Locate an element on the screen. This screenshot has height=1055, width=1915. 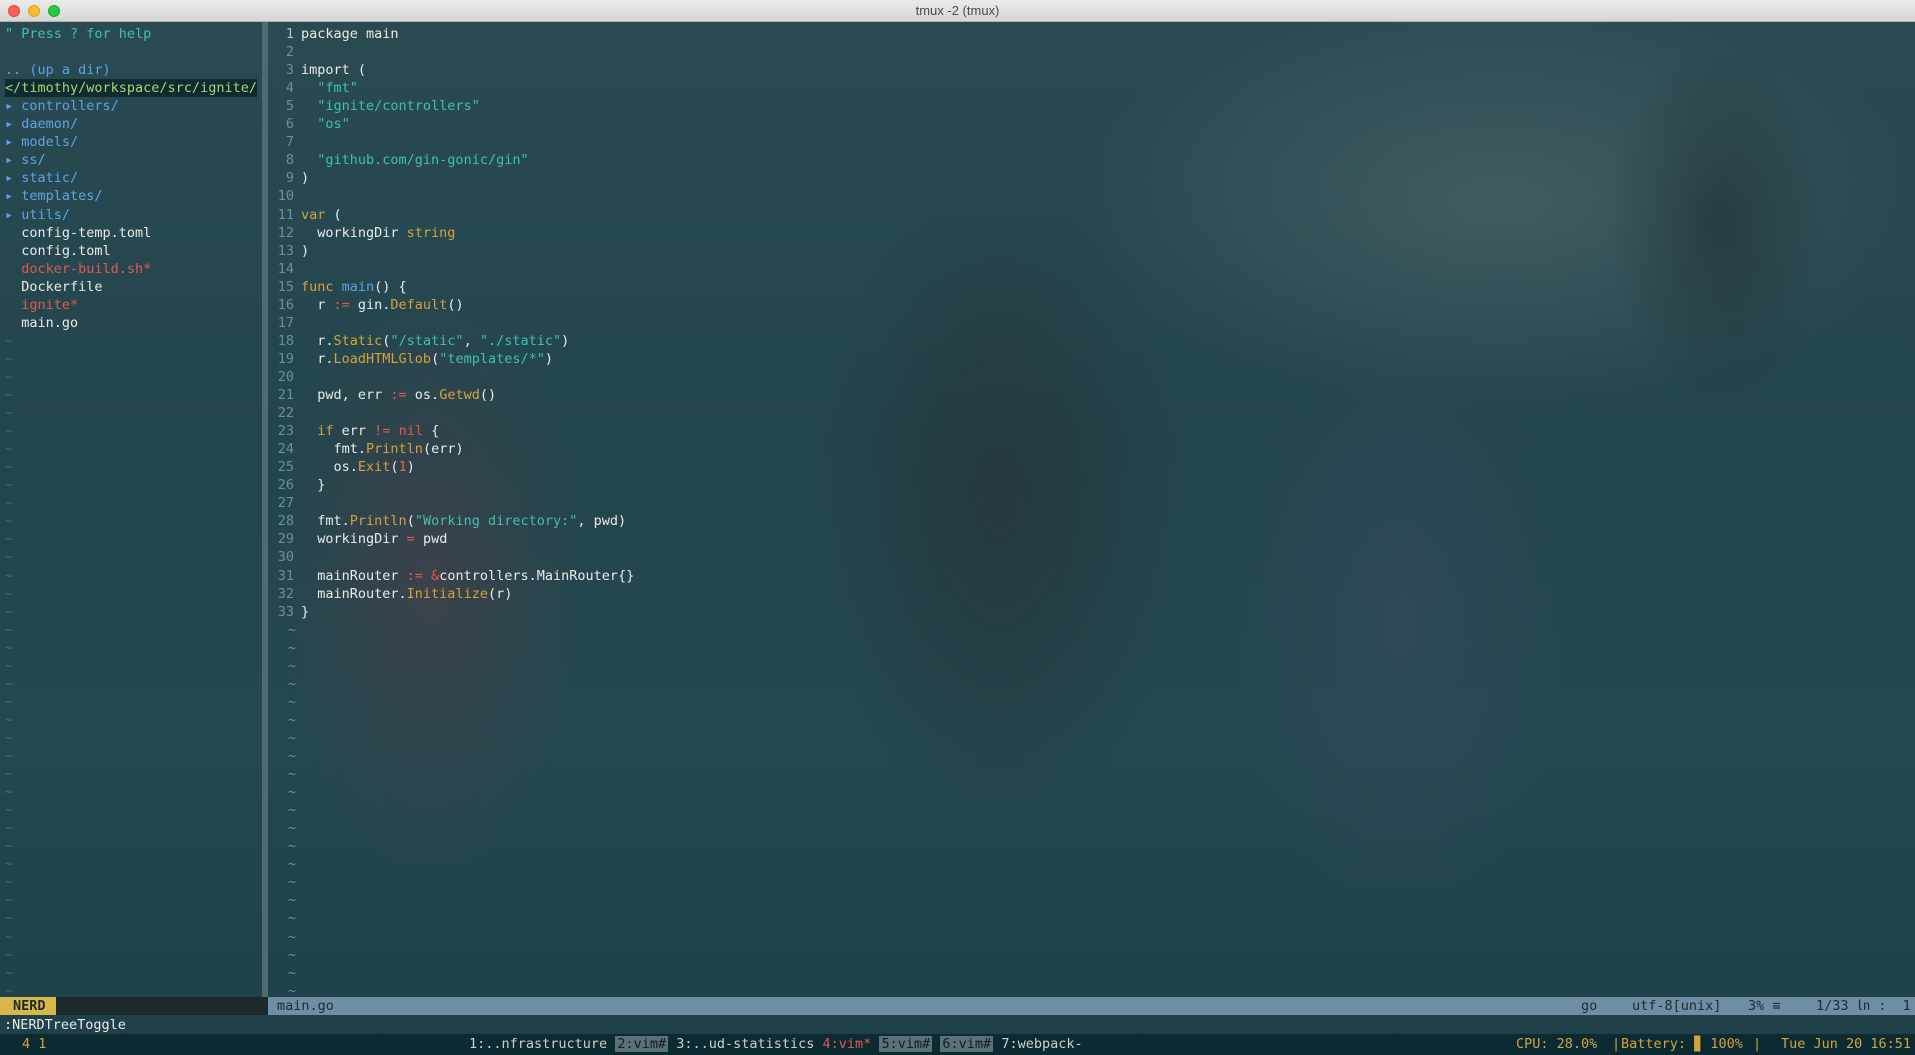
nerdtree-status-fill is located at coordinates (162, 1006).